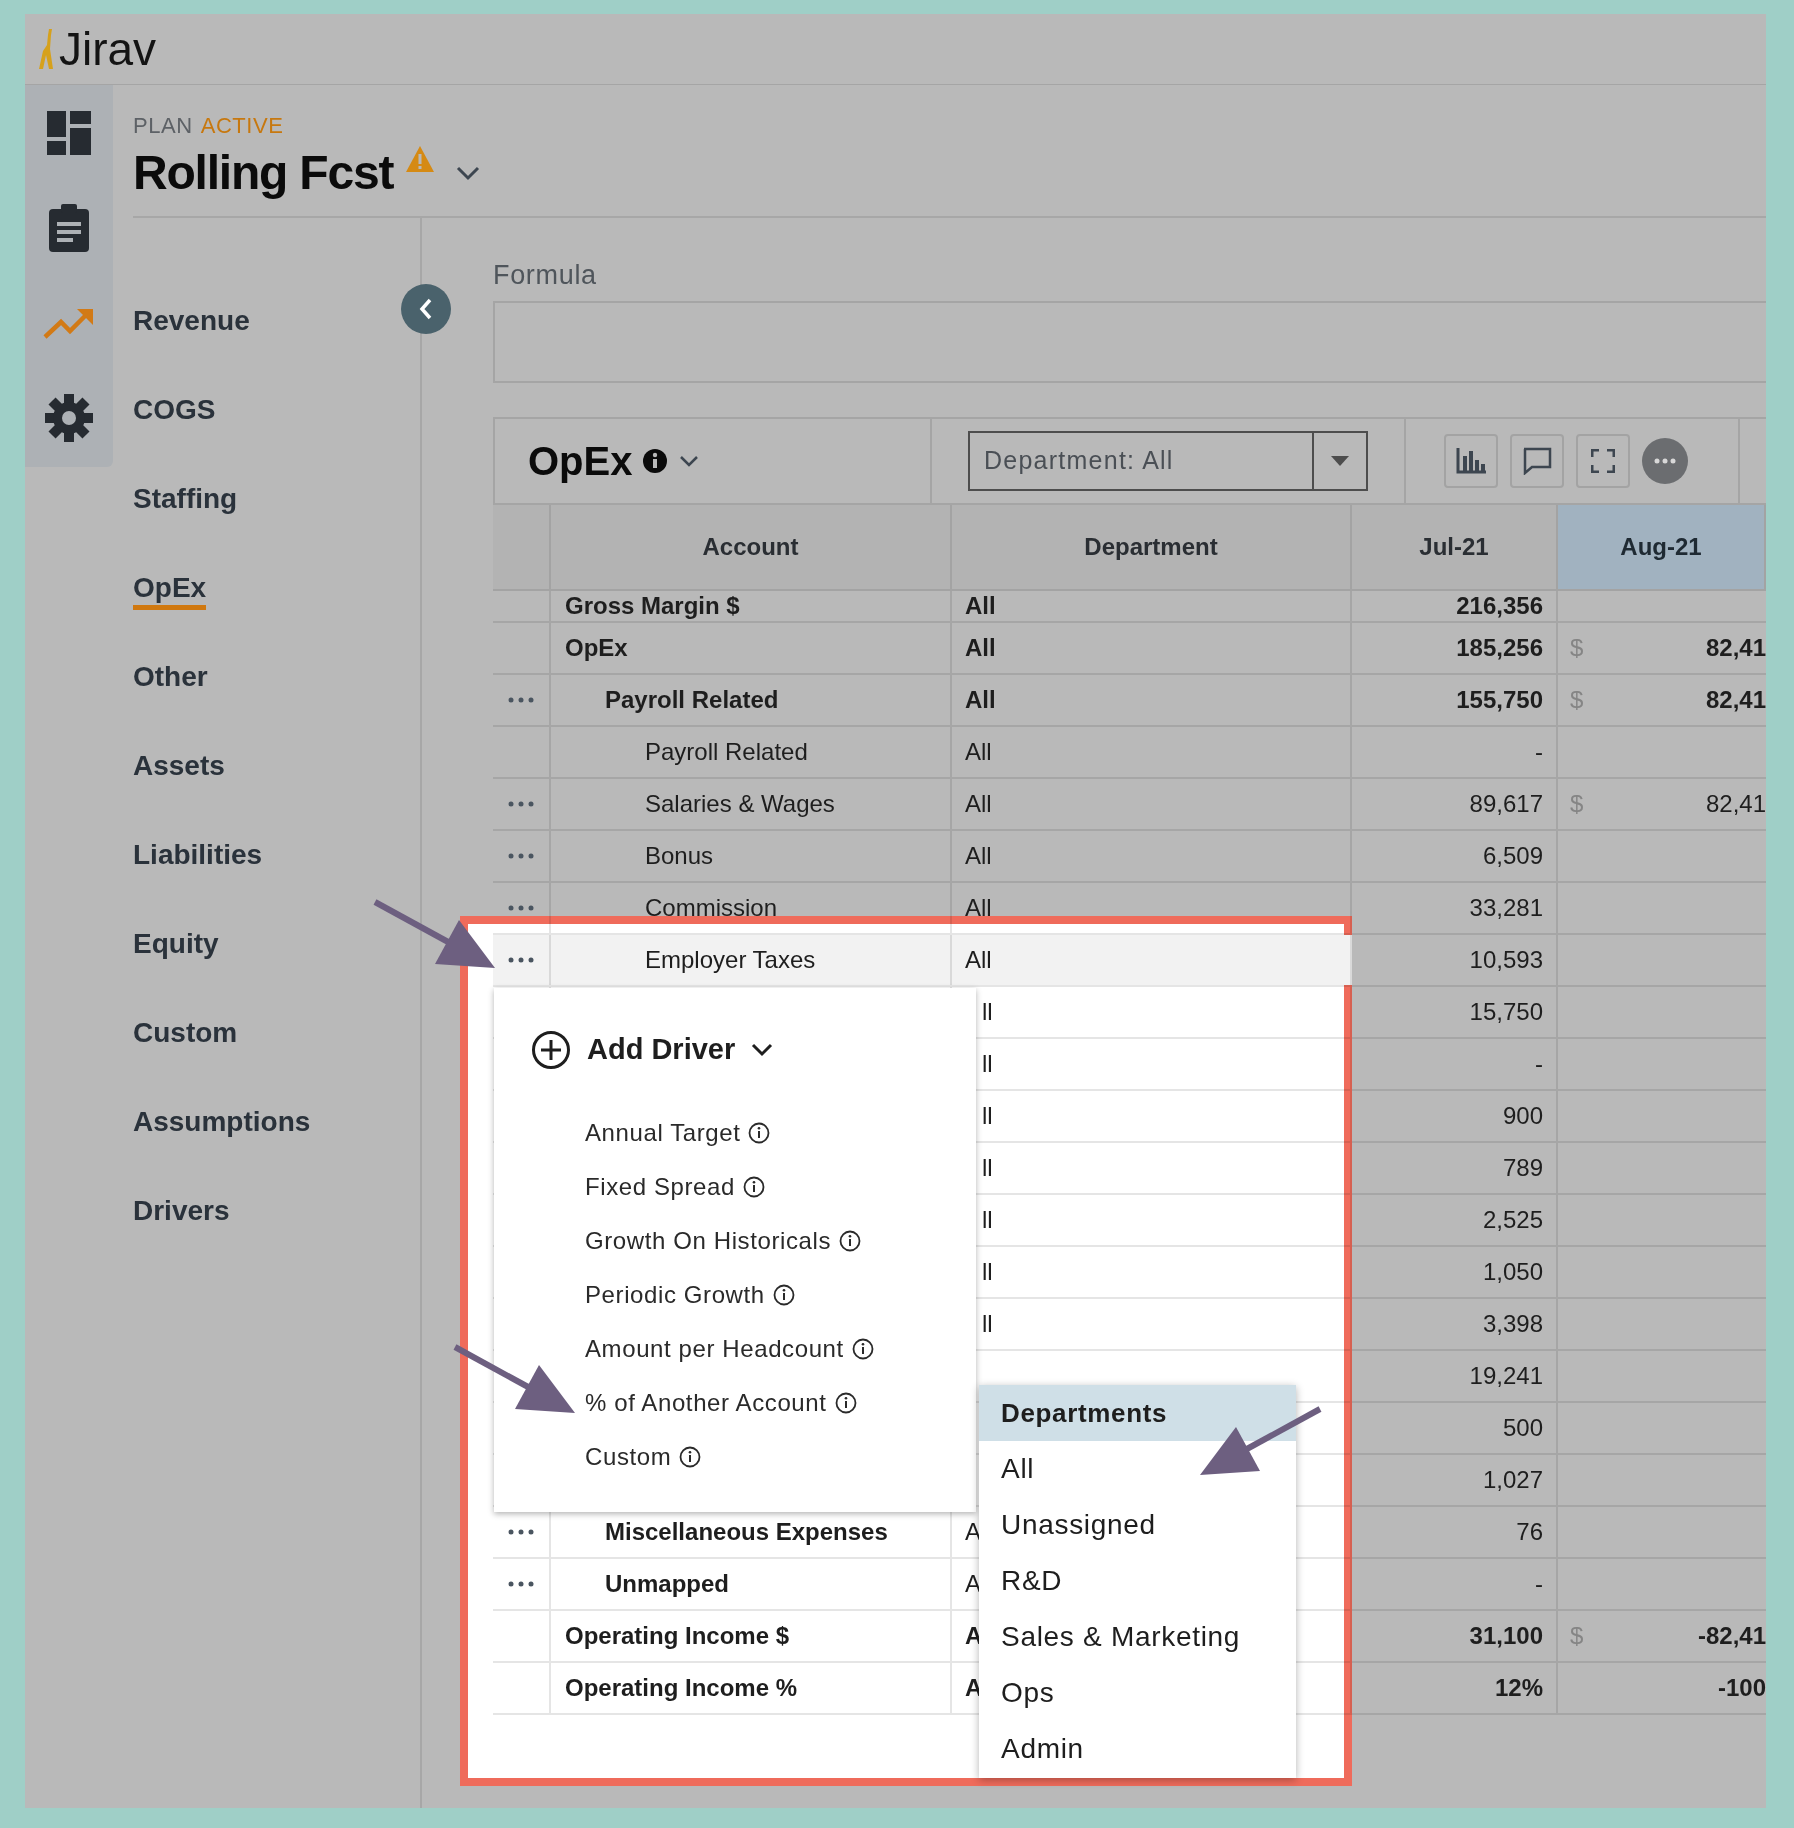 This screenshot has height=1828, width=1794. Describe the element at coordinates (545, 275) in the screenshot. I see `formula-label: Formula` at that location.